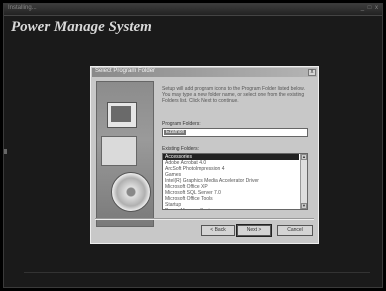 The image size is (386, 291). What do you see at coordinates (235, 132) in the screenshot?
I see `program-folder-input: Ezamon` at bounding box center [235, 132].